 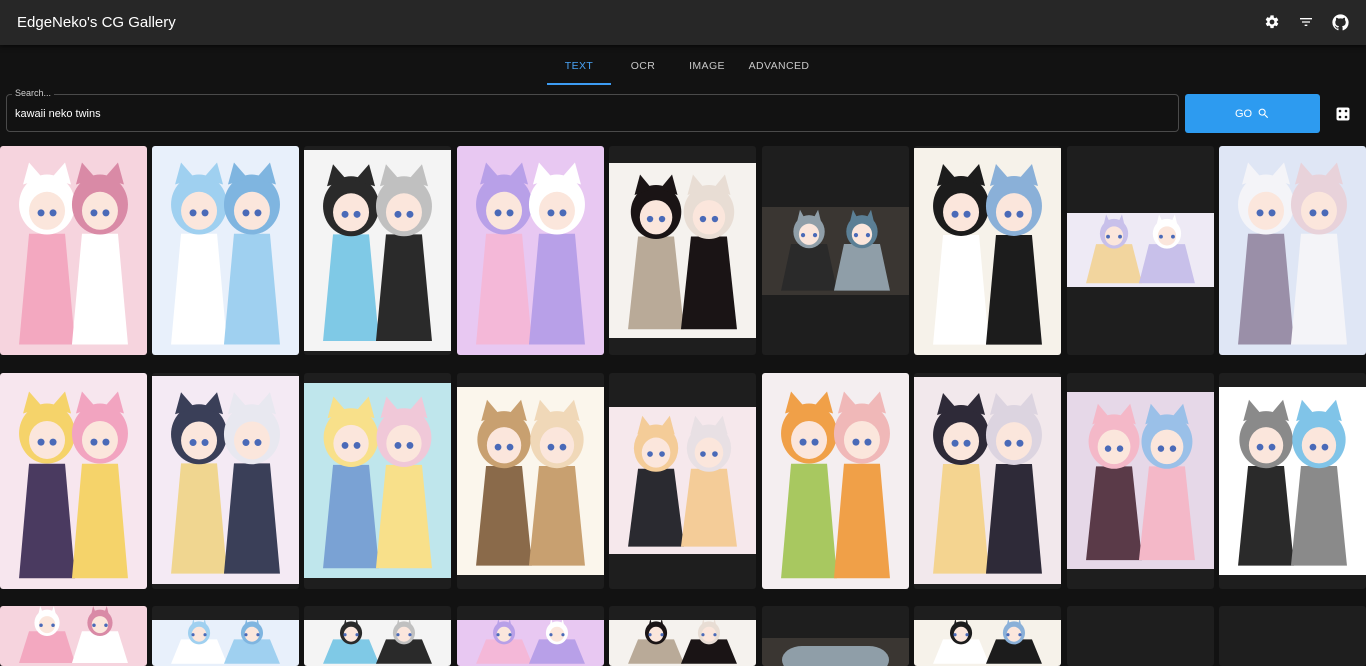 I want to click on app-title: EdgeNeko's CG Gallery, so click(x=96, y=22).